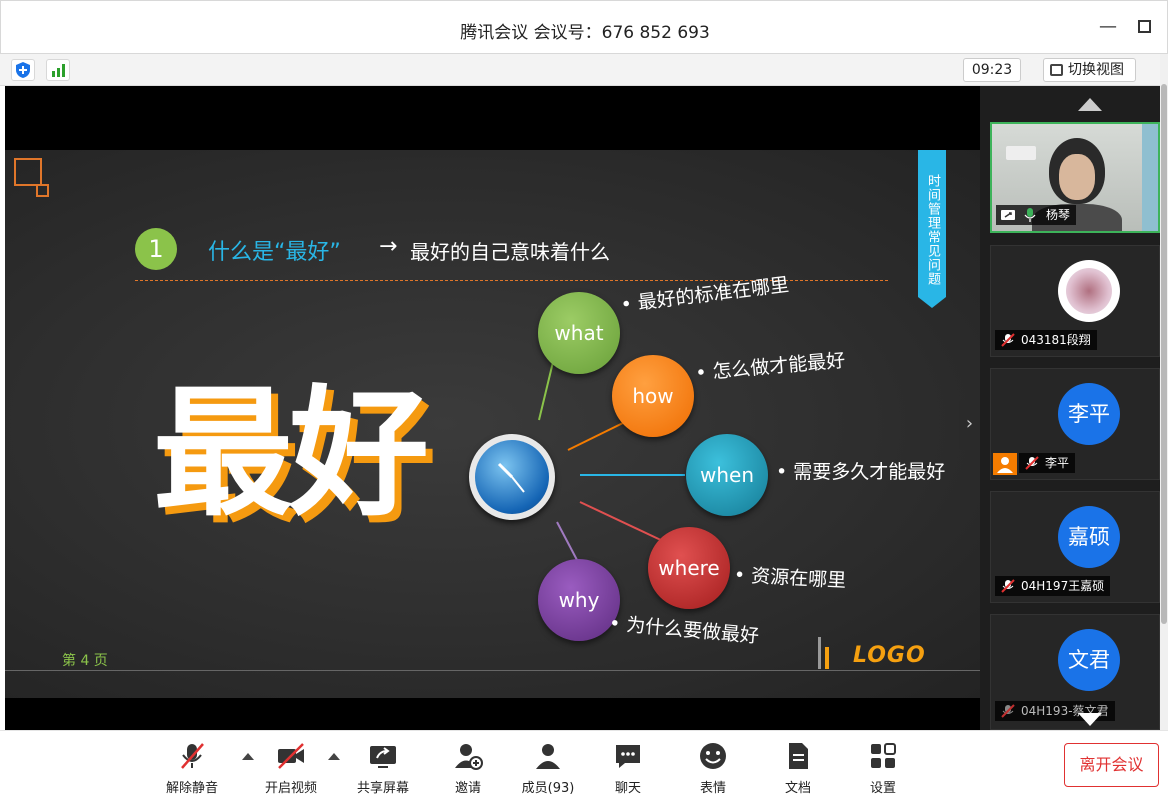  I want to click on share-screen-button: 共享屏幕, so click(383, 766).